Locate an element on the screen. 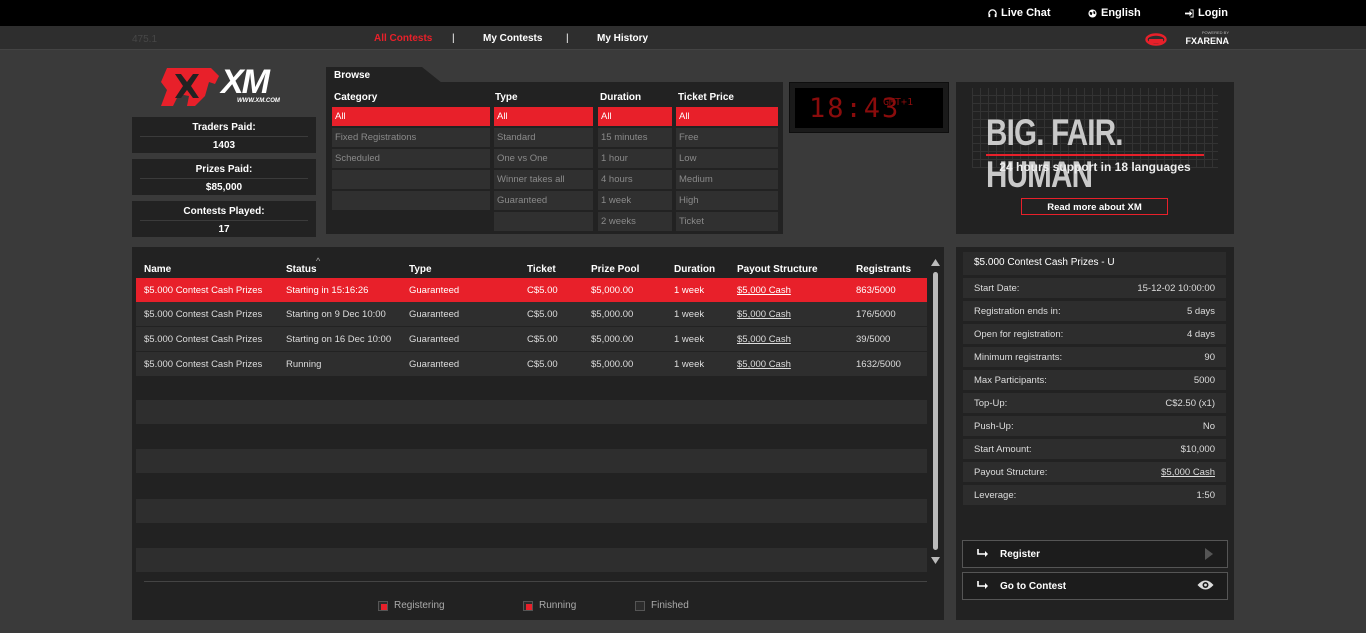  powered-by-label: POWERED BY is located at coordinates (1215, 32).